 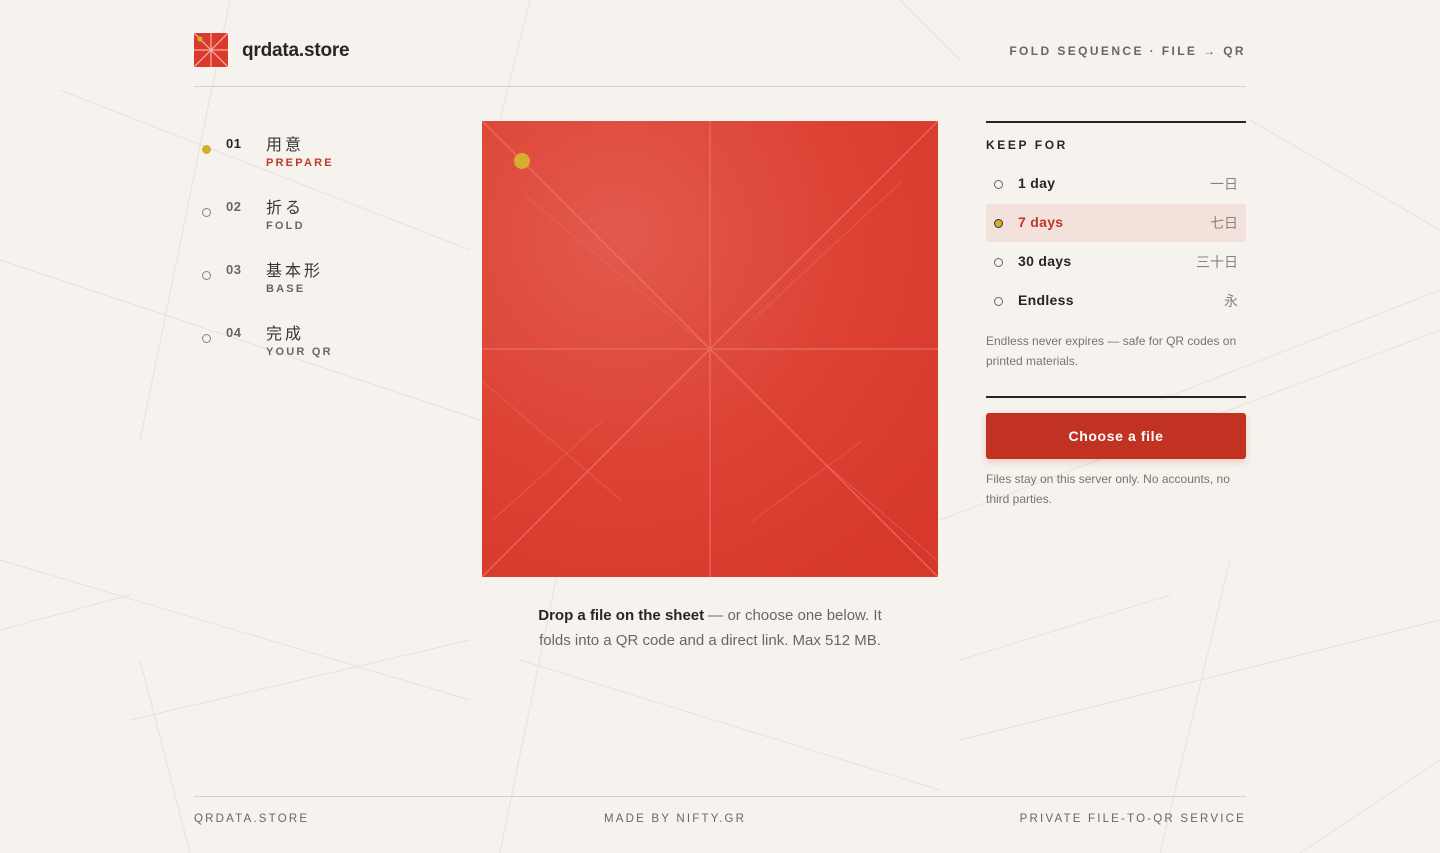 What do you see at coordinates (1027, 145) in the screenshot?
I see `keep-for-heading: KEEP FOR` at bounding box center [1027, 145].